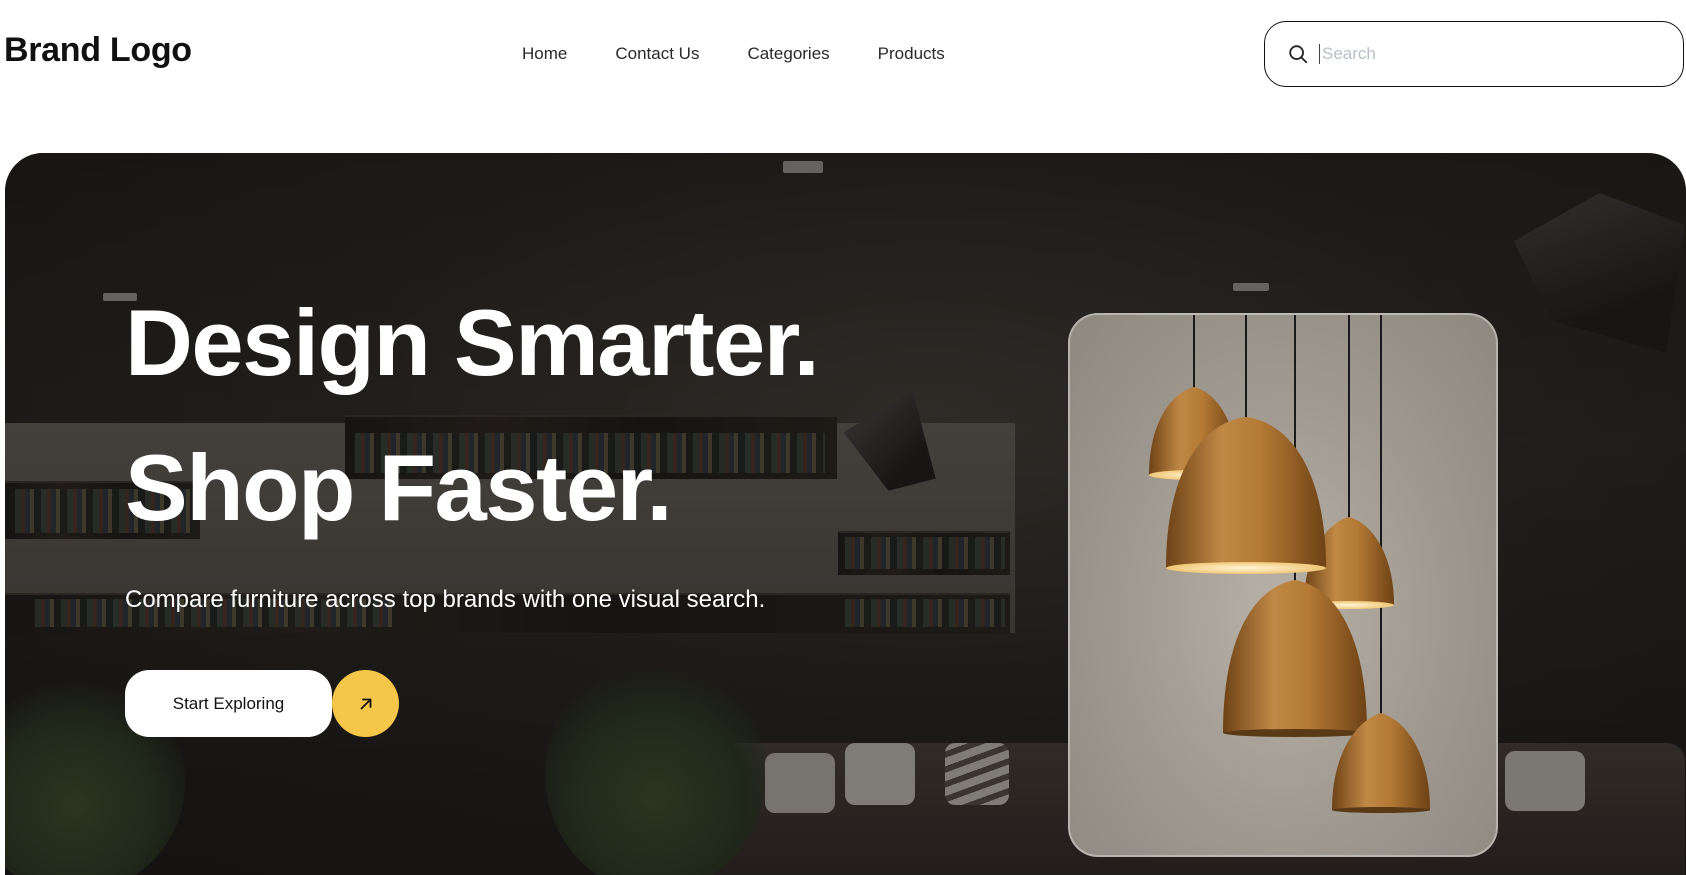 The image size is (1686, 875). Describe the element at coordinates (1289, 564) in the screenshot. I see `pendant-lamps-illustration` at that location.